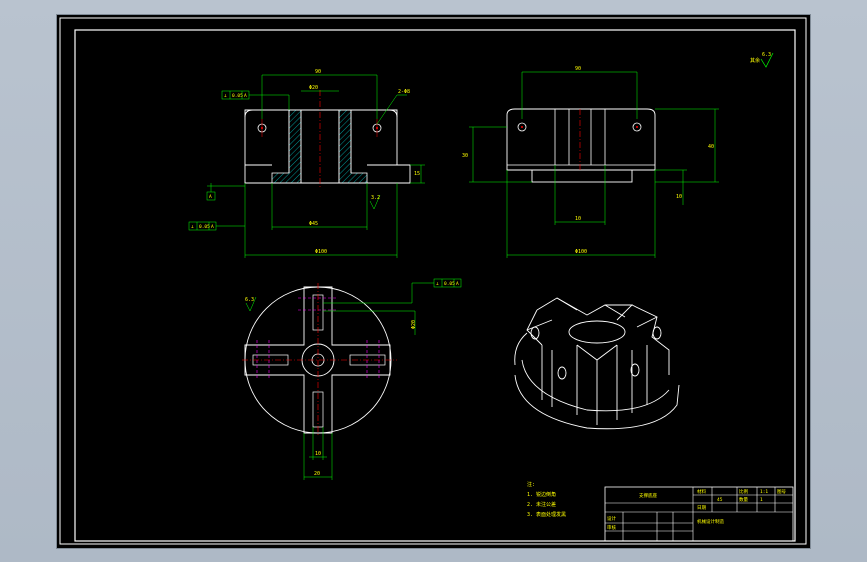  Describe the element at coordinates (611, 527) in the screenshot. I see `svg-text: 审核` at that location.